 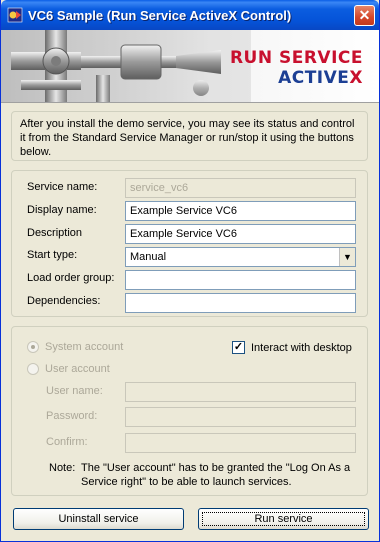 I want to click on password-label: Password:, so click(x=72, y=416).